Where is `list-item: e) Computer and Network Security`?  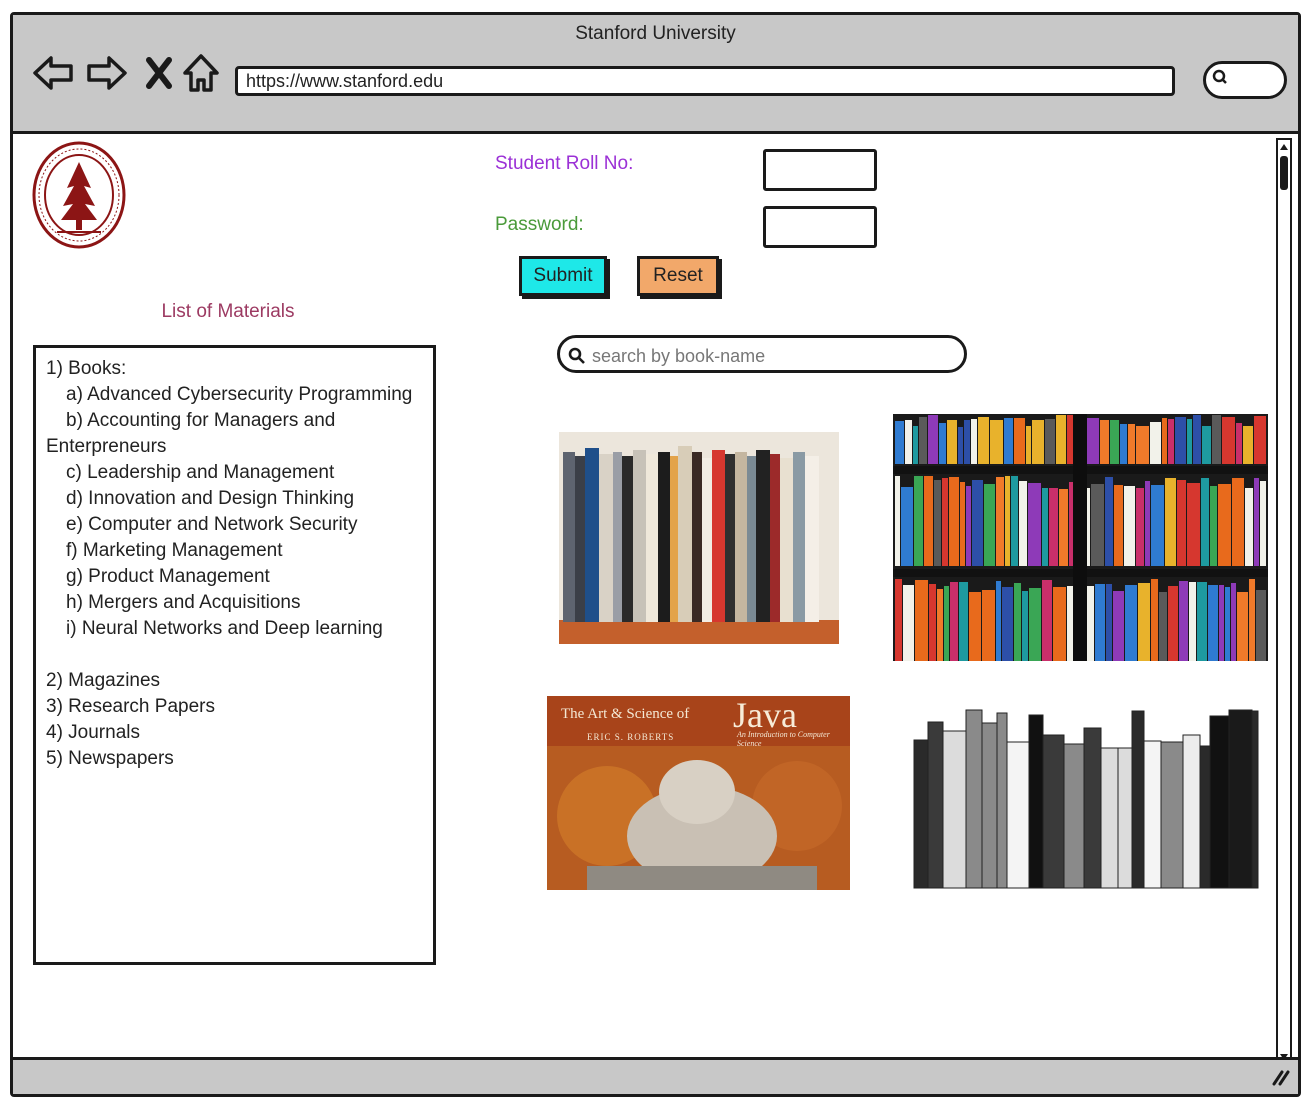
list-item: e) Computer and Network Security is located at coordinates (235, 525).